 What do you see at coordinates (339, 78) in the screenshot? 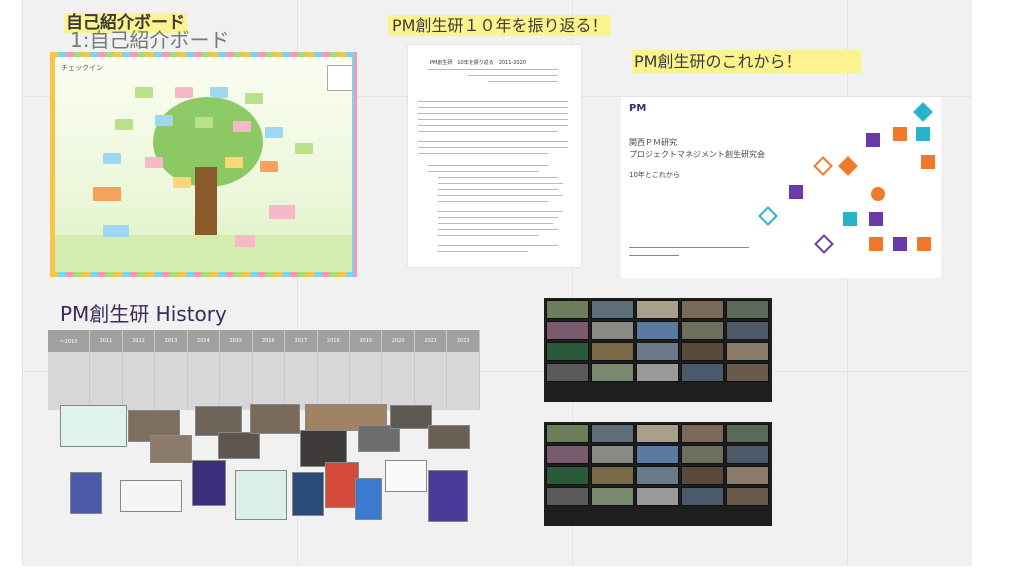
I see `board-note-icon` at bounding box center [339, 78].